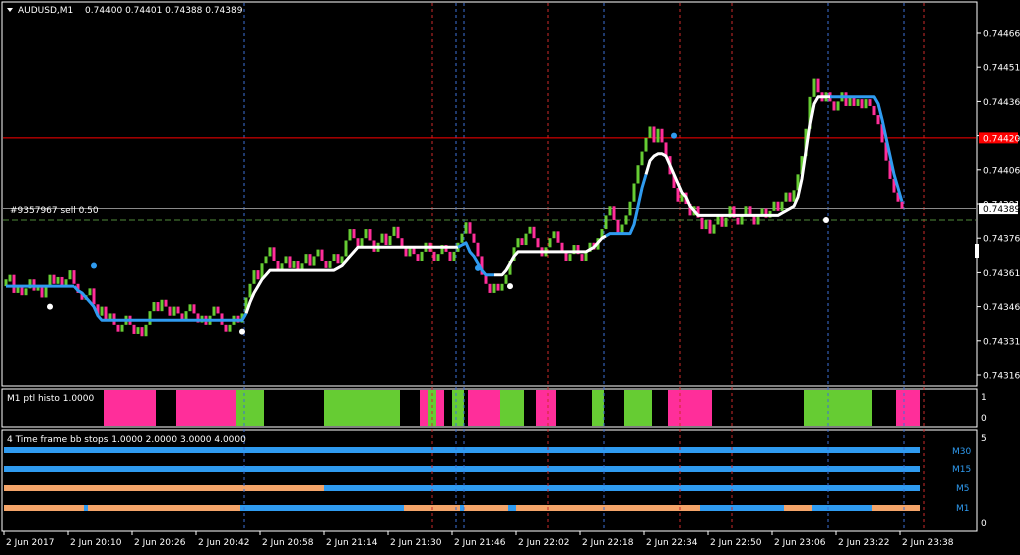 The image size is (1020, 555). I want to click on x-tick-label: 2 Jun 21:14, so click(352, 543).